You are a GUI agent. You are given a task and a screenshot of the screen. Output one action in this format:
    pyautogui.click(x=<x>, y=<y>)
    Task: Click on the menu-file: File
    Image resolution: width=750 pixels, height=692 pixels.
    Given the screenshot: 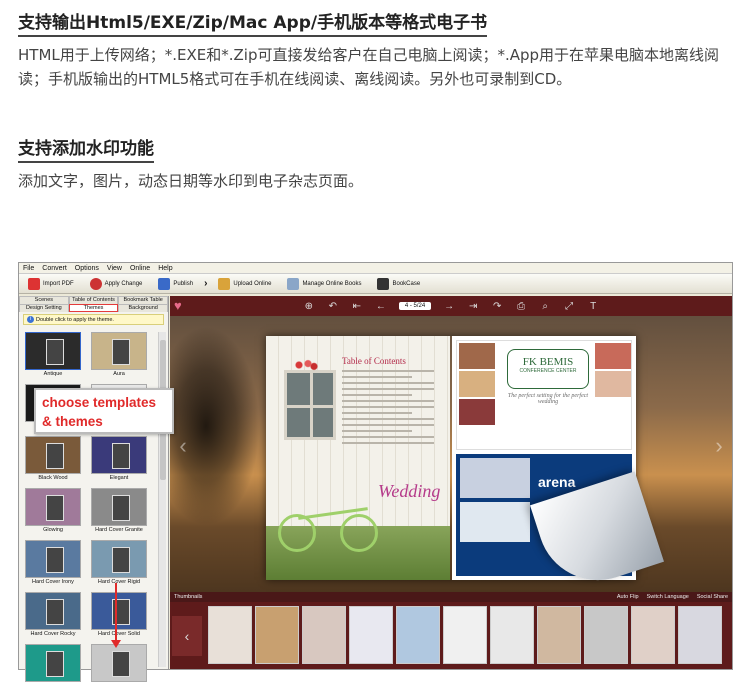 What is the action you would take?
    pyautogui.click(x=28, y=268)
    